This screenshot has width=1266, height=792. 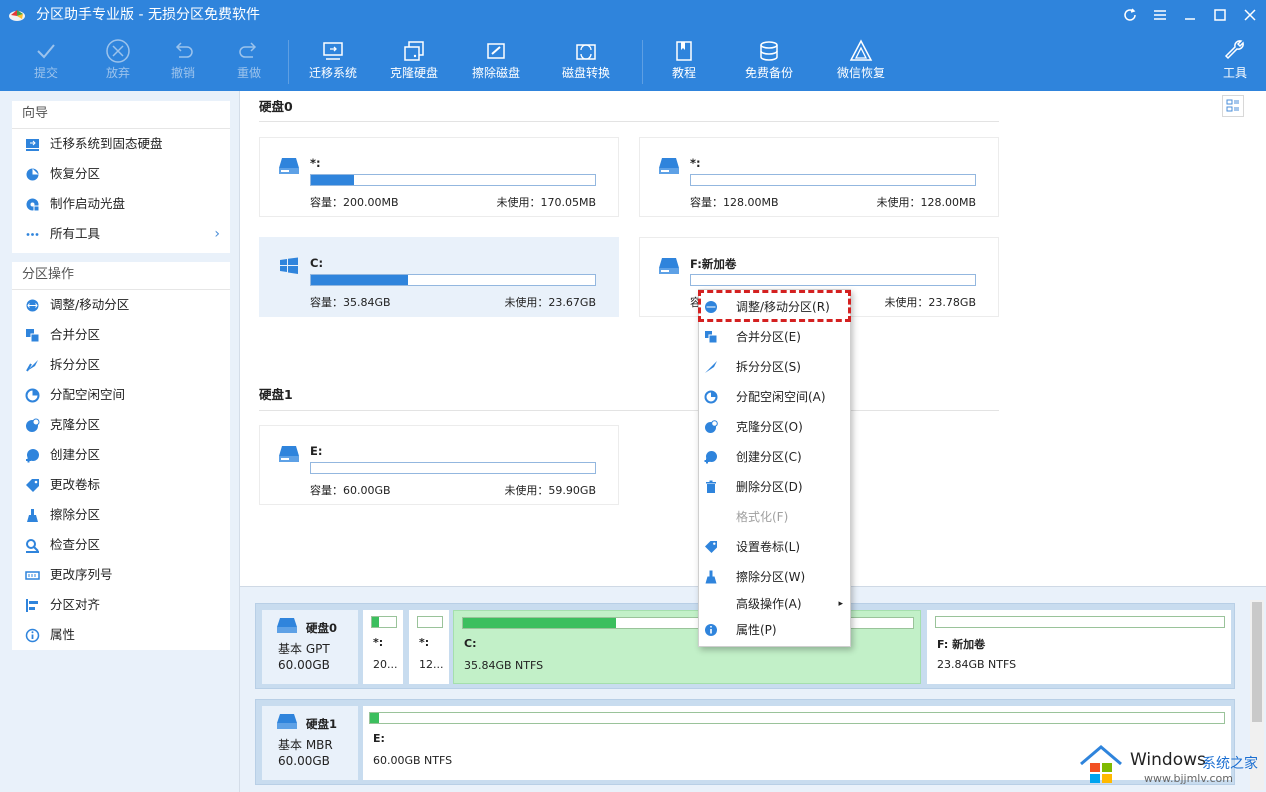 What do you see at coordinates (774, 397) in the screenshot?
I see `menu-item-allocate: 分配空闲空间(A)` at bounding box center [774, 397].